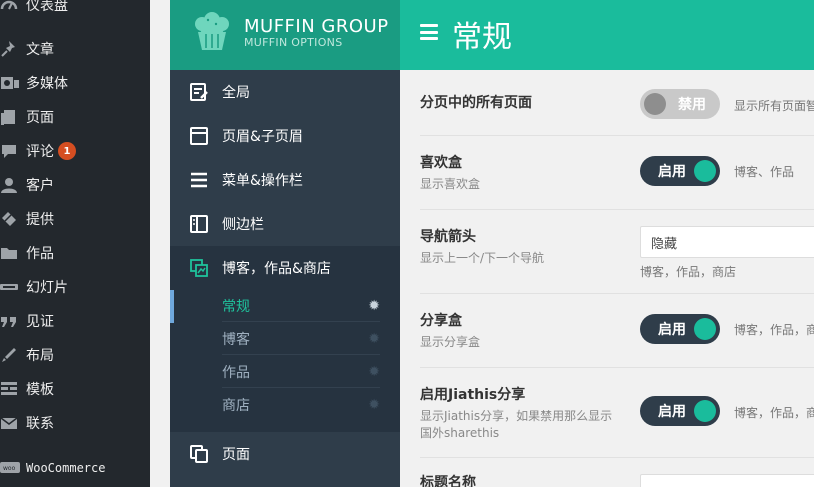  I want to click on wp-menu-label: 文章, so click(40, 50).